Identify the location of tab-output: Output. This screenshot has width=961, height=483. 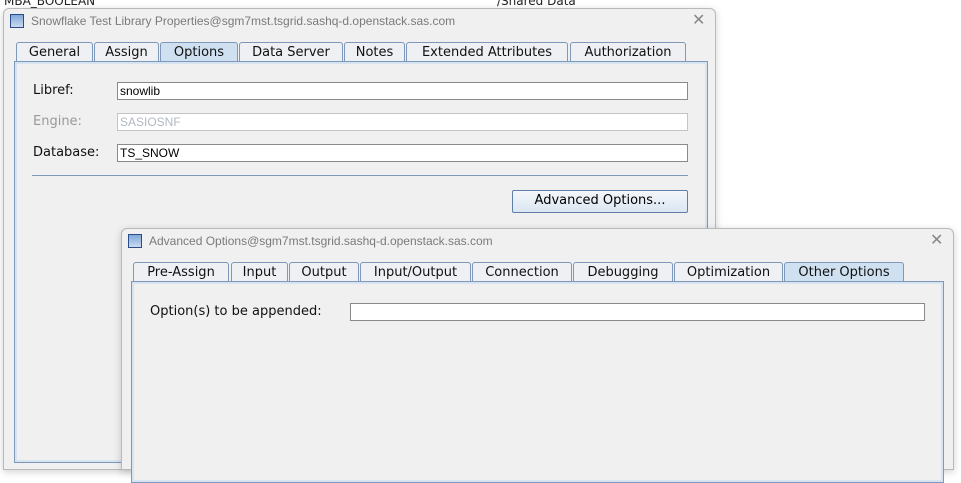
(324, 271).